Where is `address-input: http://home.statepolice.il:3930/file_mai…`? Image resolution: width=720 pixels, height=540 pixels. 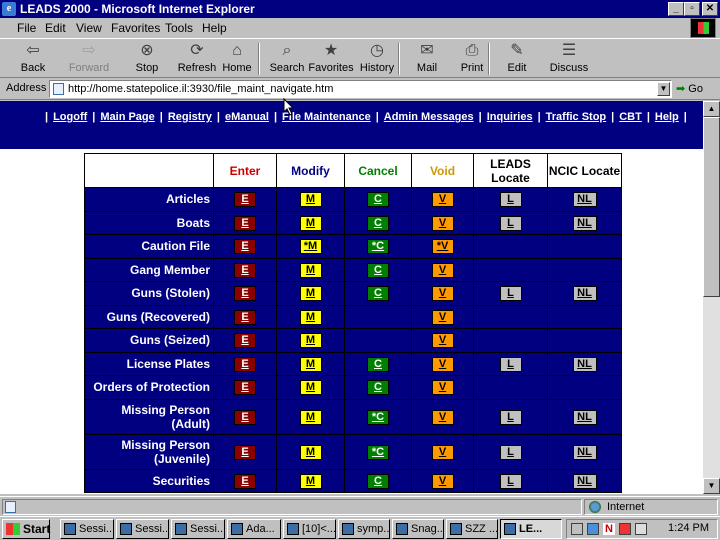
address-input: http://home.statepolice.il:3930/file_mai… is located at coordinates (360, 89).